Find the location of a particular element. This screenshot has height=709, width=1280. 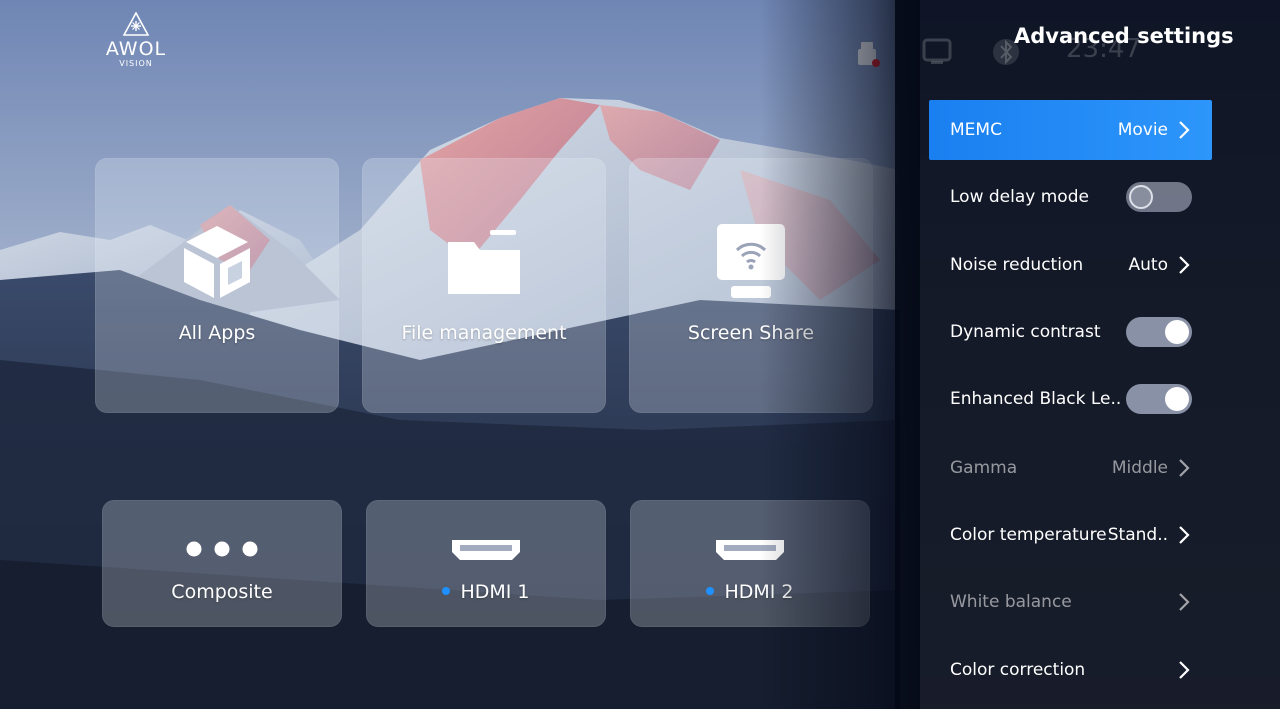

setting-label: Color temperature is located at coordinates (1028, 535).